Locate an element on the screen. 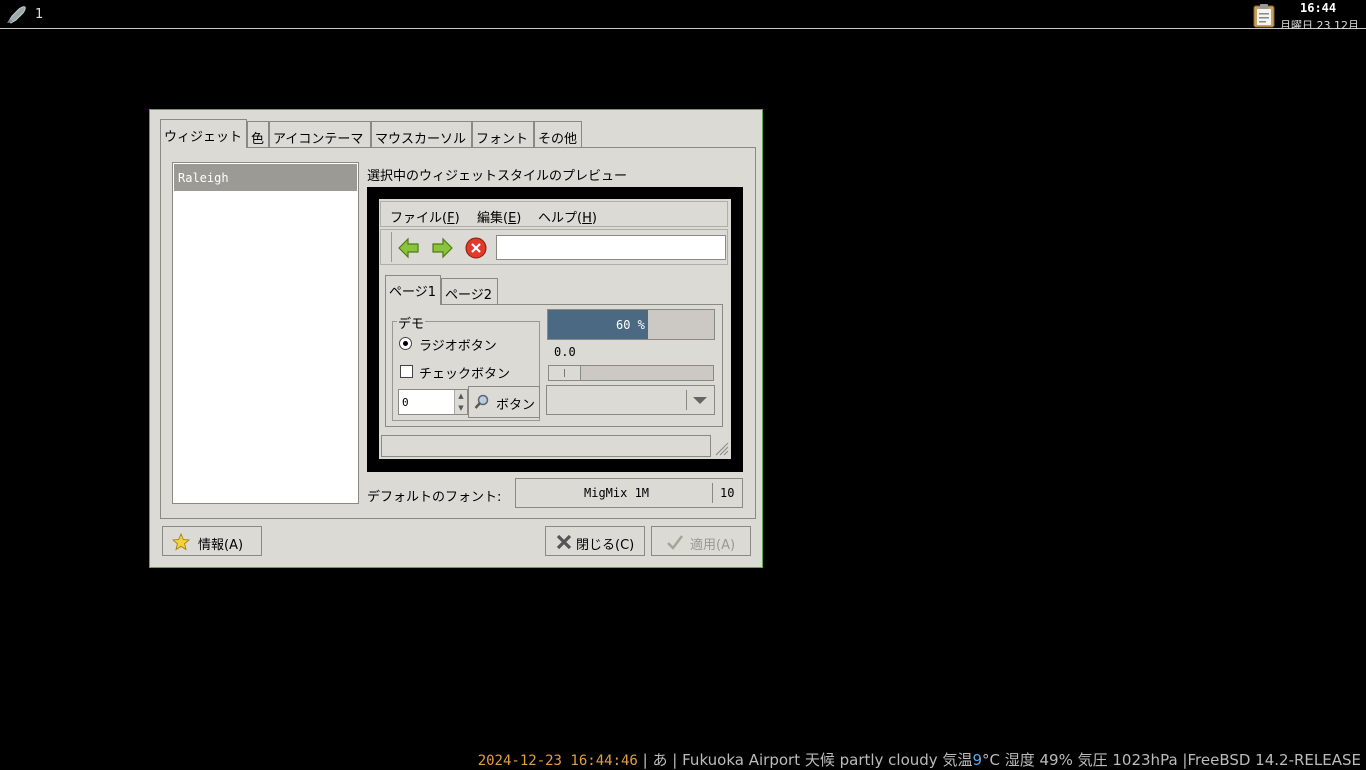  preview-menu-edit: 編集(E) is located at coordinates (499, 216).